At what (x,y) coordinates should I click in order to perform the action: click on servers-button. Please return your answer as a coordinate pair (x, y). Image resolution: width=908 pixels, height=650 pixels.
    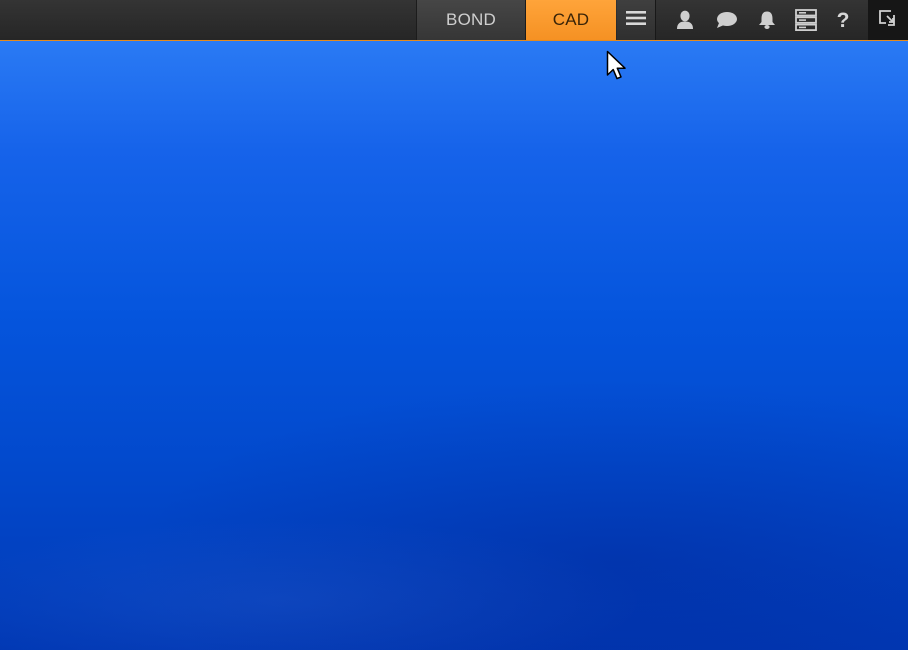
    Looking at the image, I should click on (806, 20).